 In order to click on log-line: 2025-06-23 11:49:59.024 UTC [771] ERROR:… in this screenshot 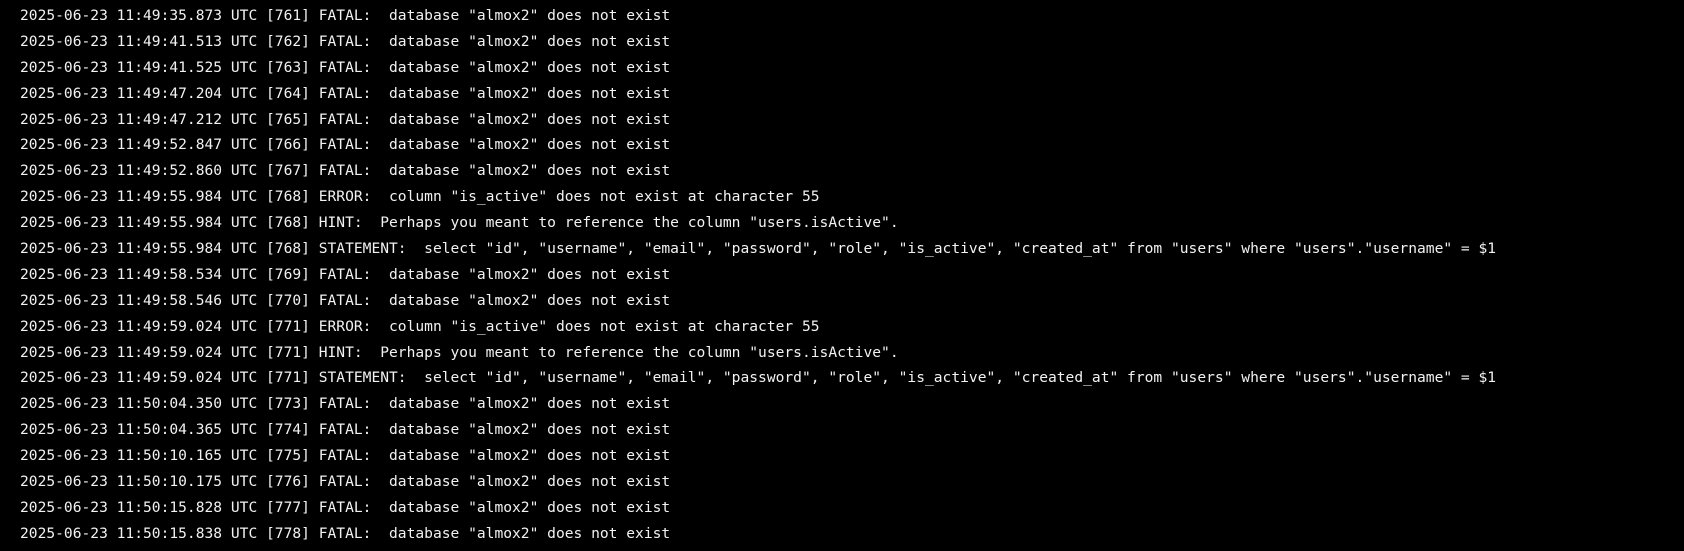, I will do `click(420, 326)`.